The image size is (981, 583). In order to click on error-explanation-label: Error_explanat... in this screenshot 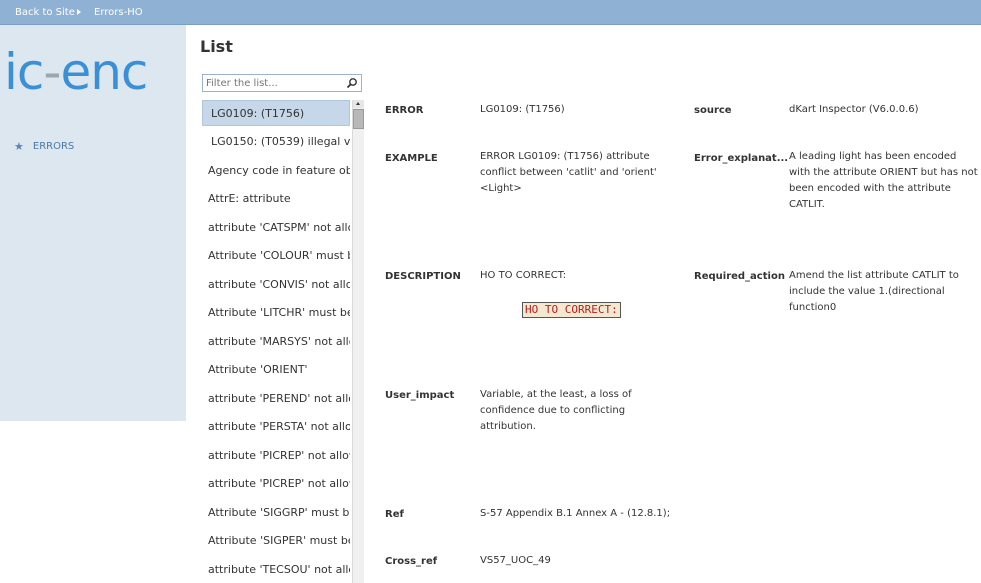, I will do `click(741, 158)`.